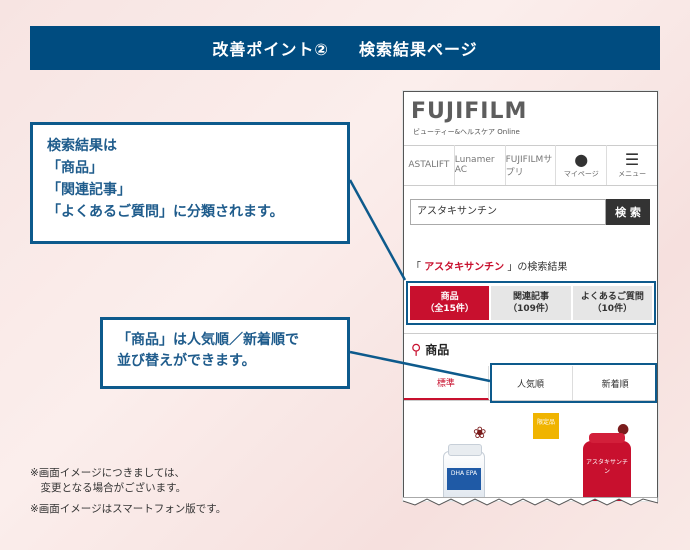  Describe the element at coordinates (419, 281) in the screenshot. I see `connector-lines` at that location.